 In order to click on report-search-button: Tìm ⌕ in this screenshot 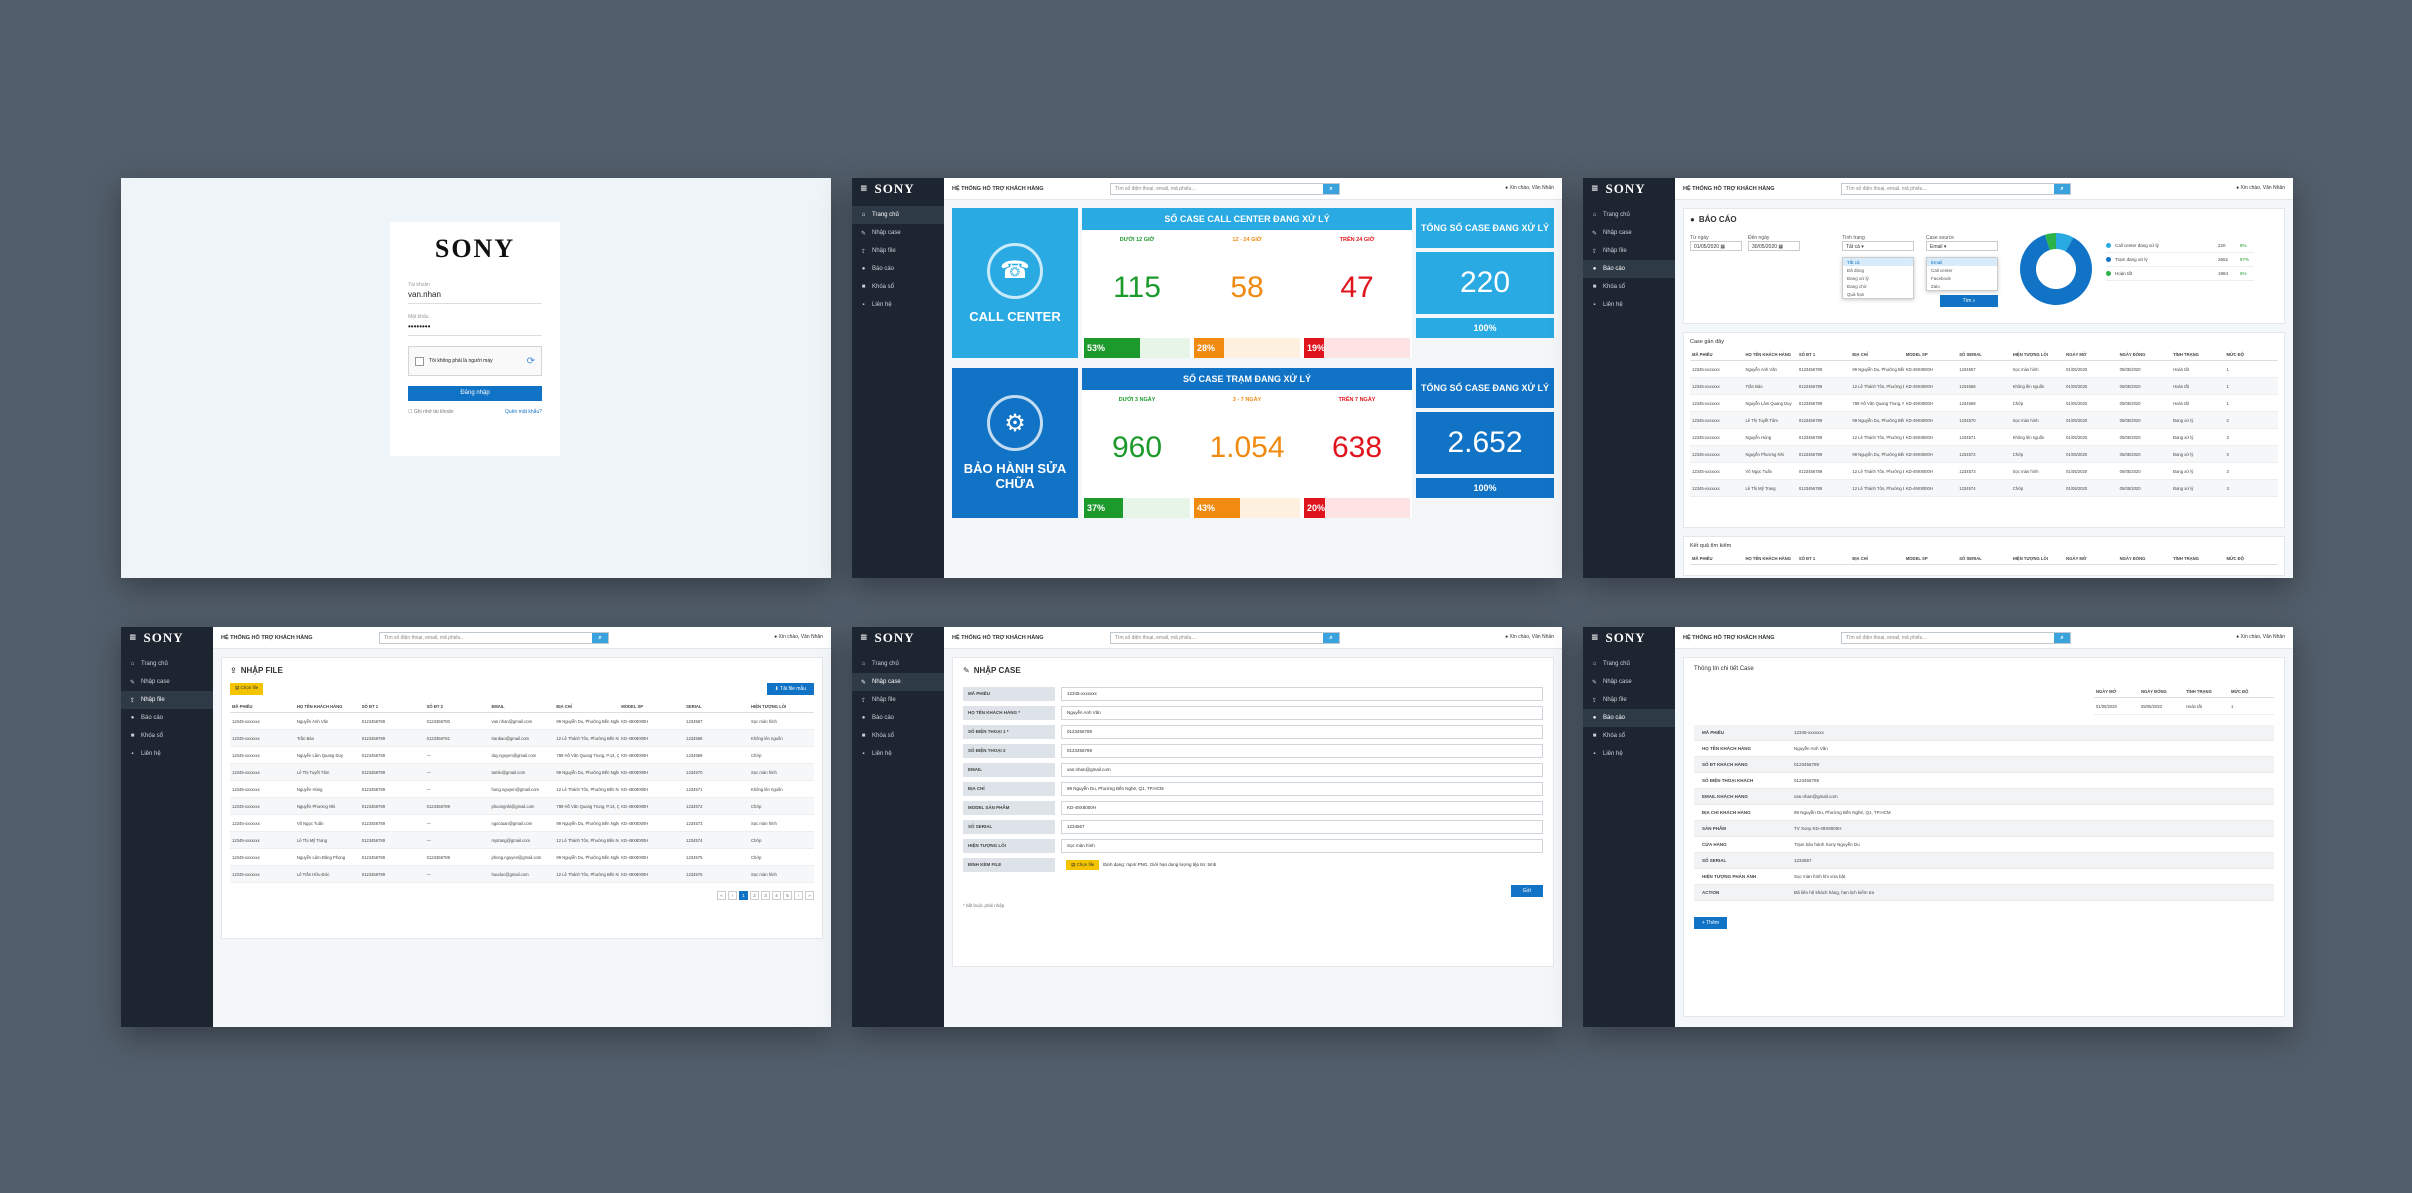, I will do `click(1969, 301)`.